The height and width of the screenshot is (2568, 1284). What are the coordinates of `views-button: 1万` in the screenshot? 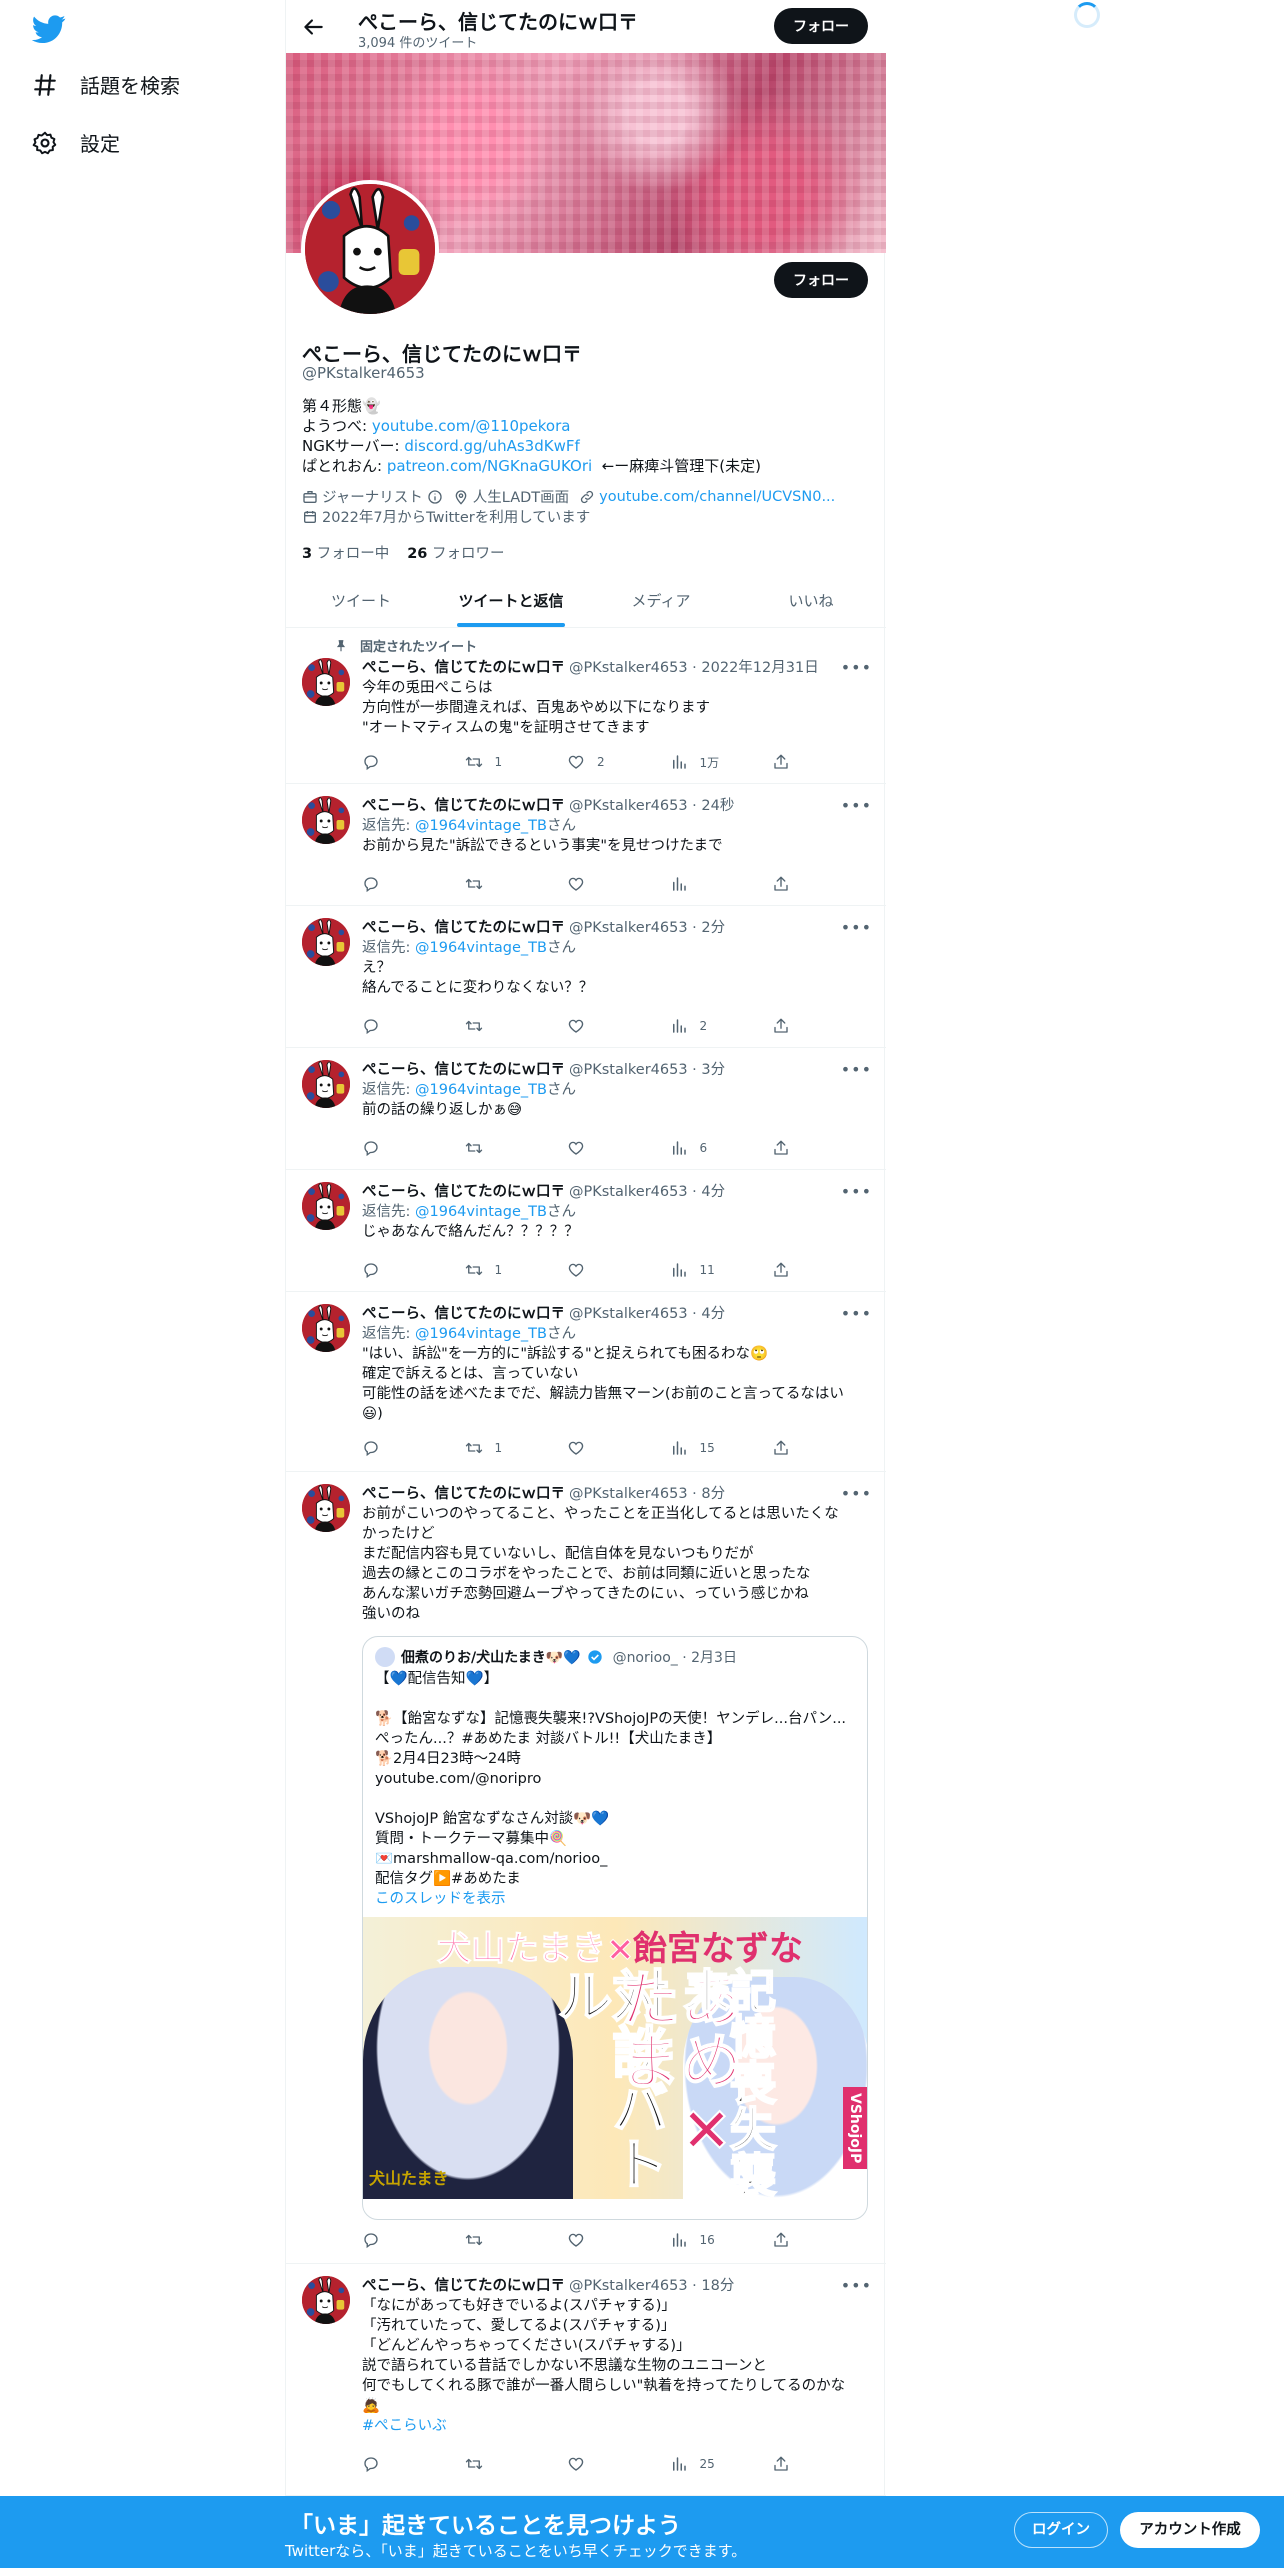 It's located at (710, 762).